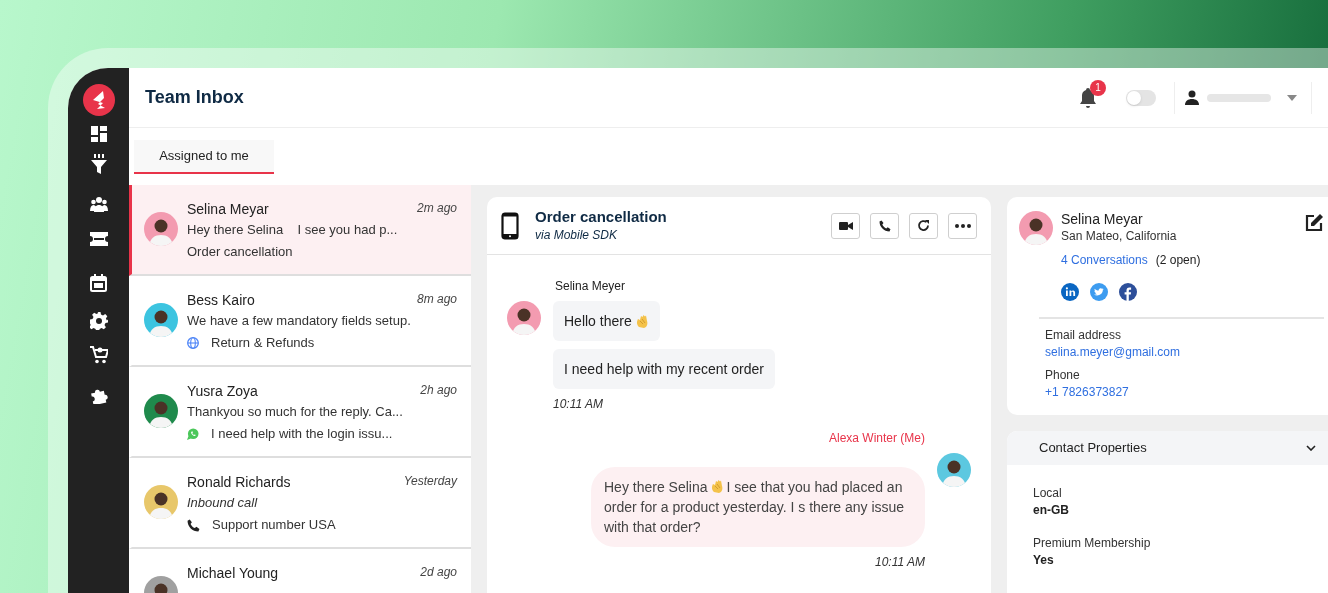 This screenshot has width=1328, height=593. Describe the element at coordinates (1184, 392) in the screenshot. I see `field-link: +1 7826373827` at that location.